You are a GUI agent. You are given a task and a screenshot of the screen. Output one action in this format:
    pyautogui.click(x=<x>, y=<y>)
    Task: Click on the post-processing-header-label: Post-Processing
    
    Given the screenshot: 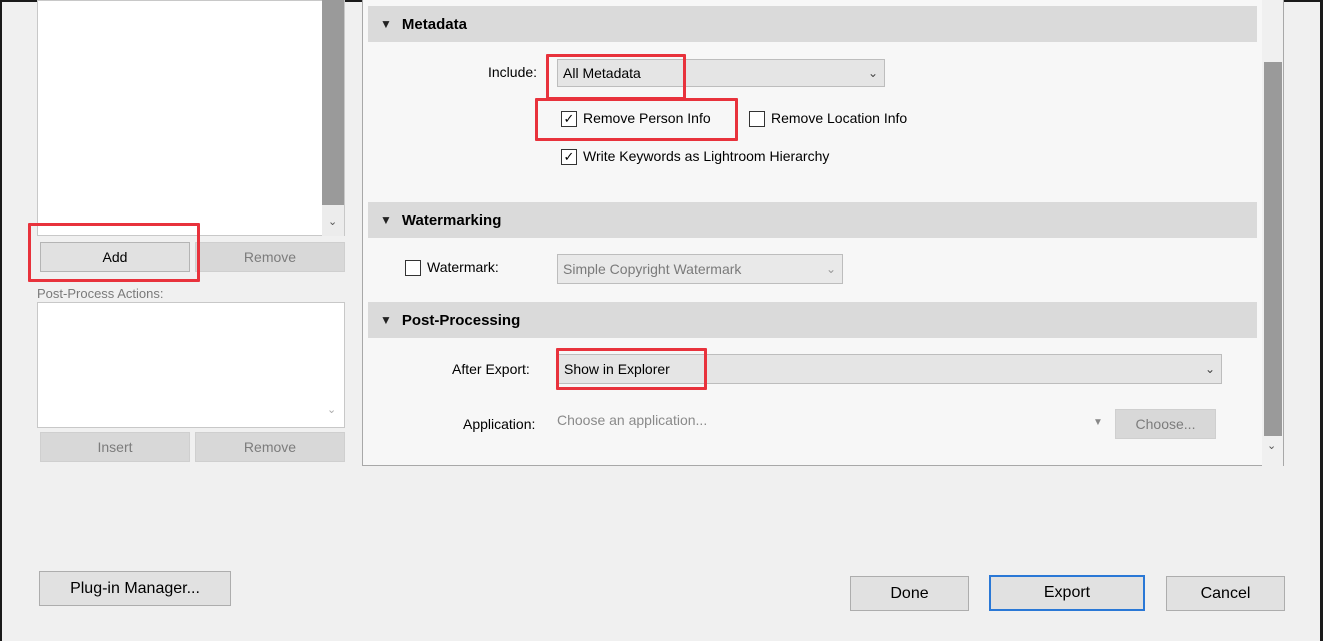 What is the action you would take?
    pyautogui.click(x=461, y=320)
    